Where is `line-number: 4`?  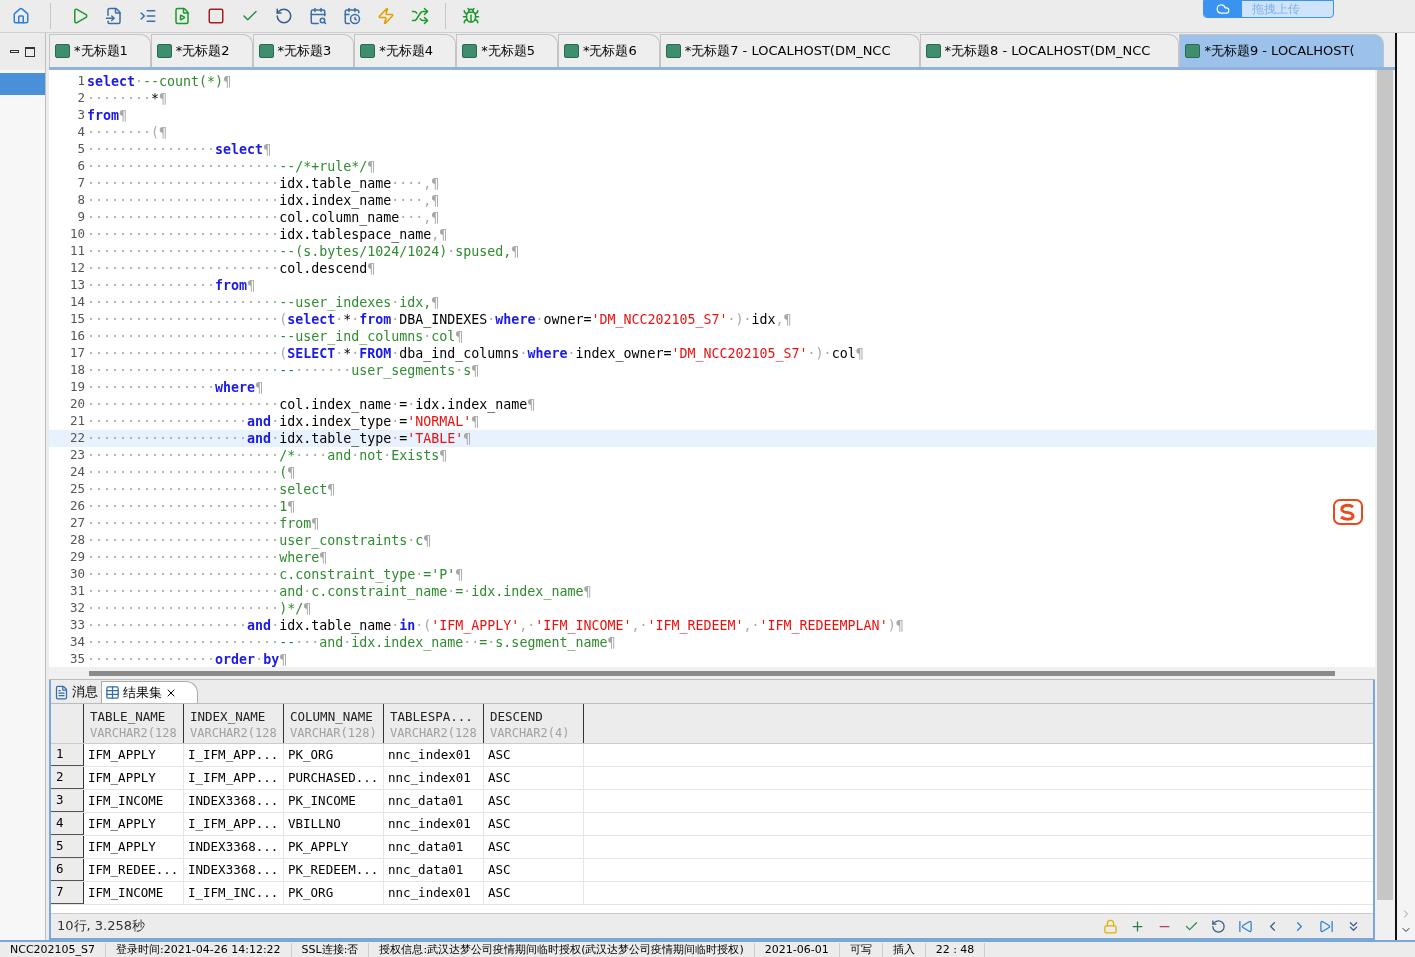
line-number: 4 is located at coordinates (81, 132).